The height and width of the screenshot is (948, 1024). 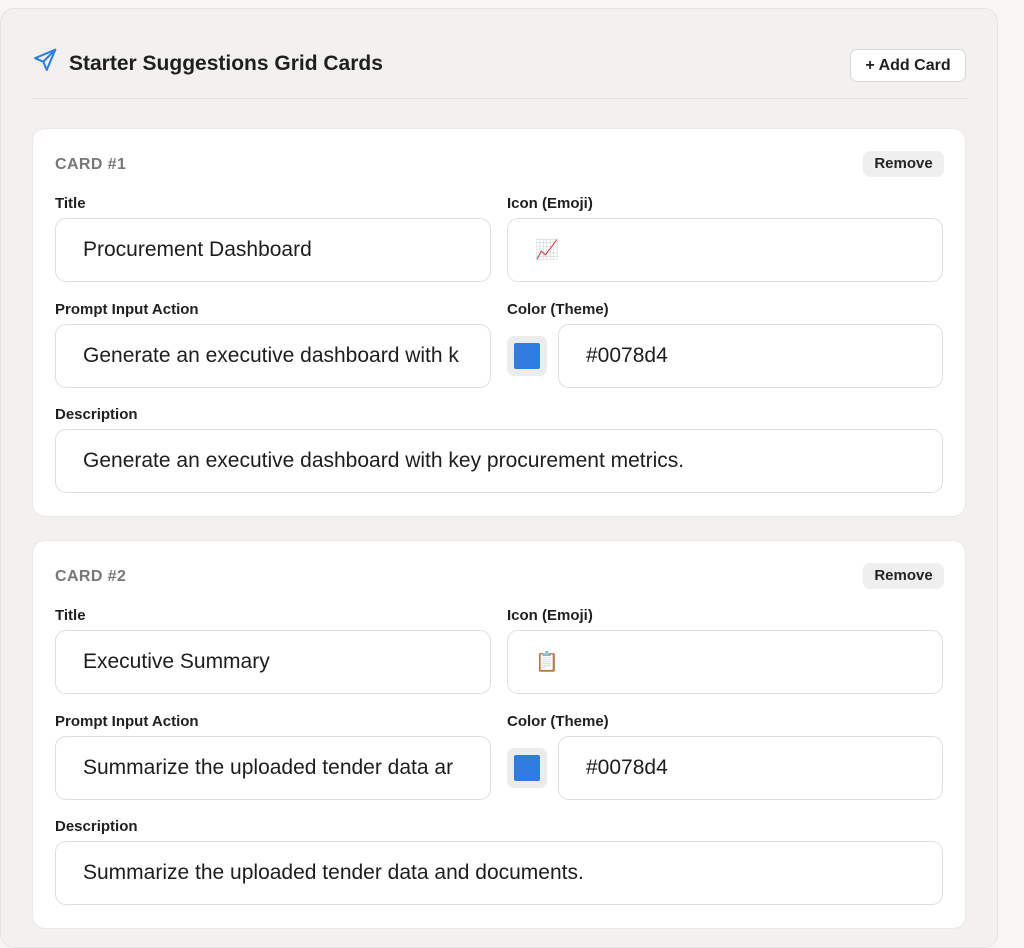 What do you see at coordinates (91, 164) in the screenshot?
I see `card-number: CARD #1` at bounding box center [91, 164].